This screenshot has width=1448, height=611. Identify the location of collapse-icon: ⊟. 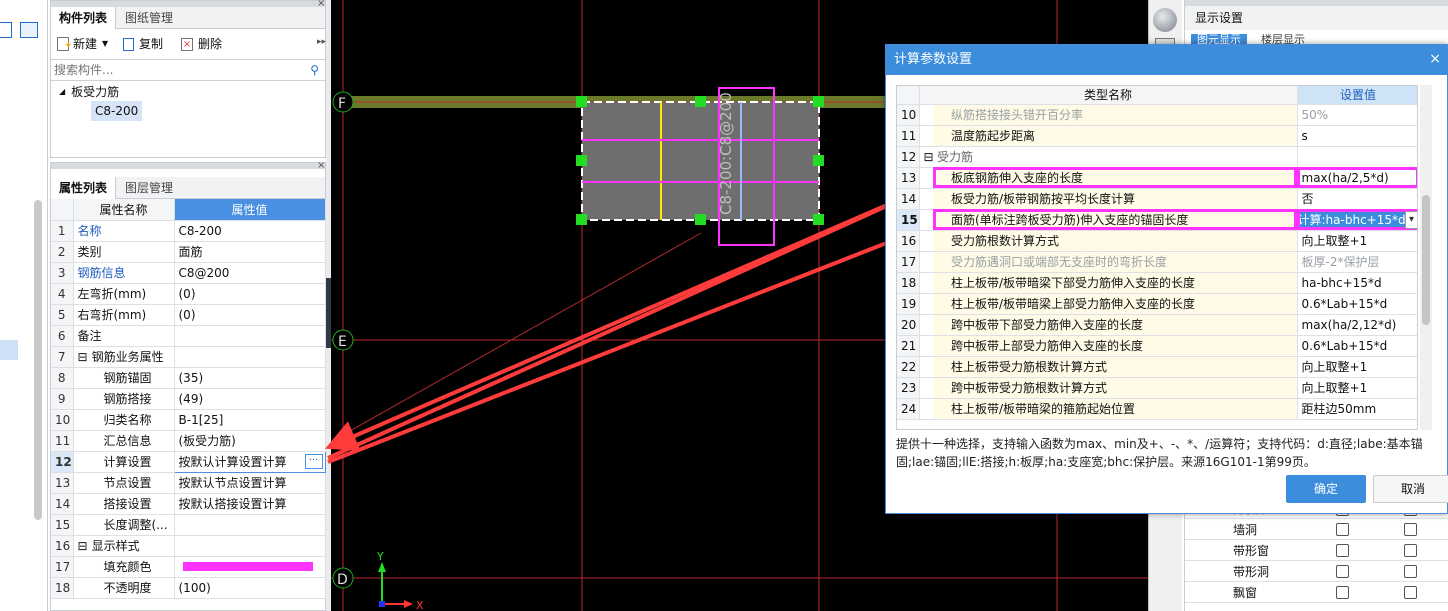
(929, 157).